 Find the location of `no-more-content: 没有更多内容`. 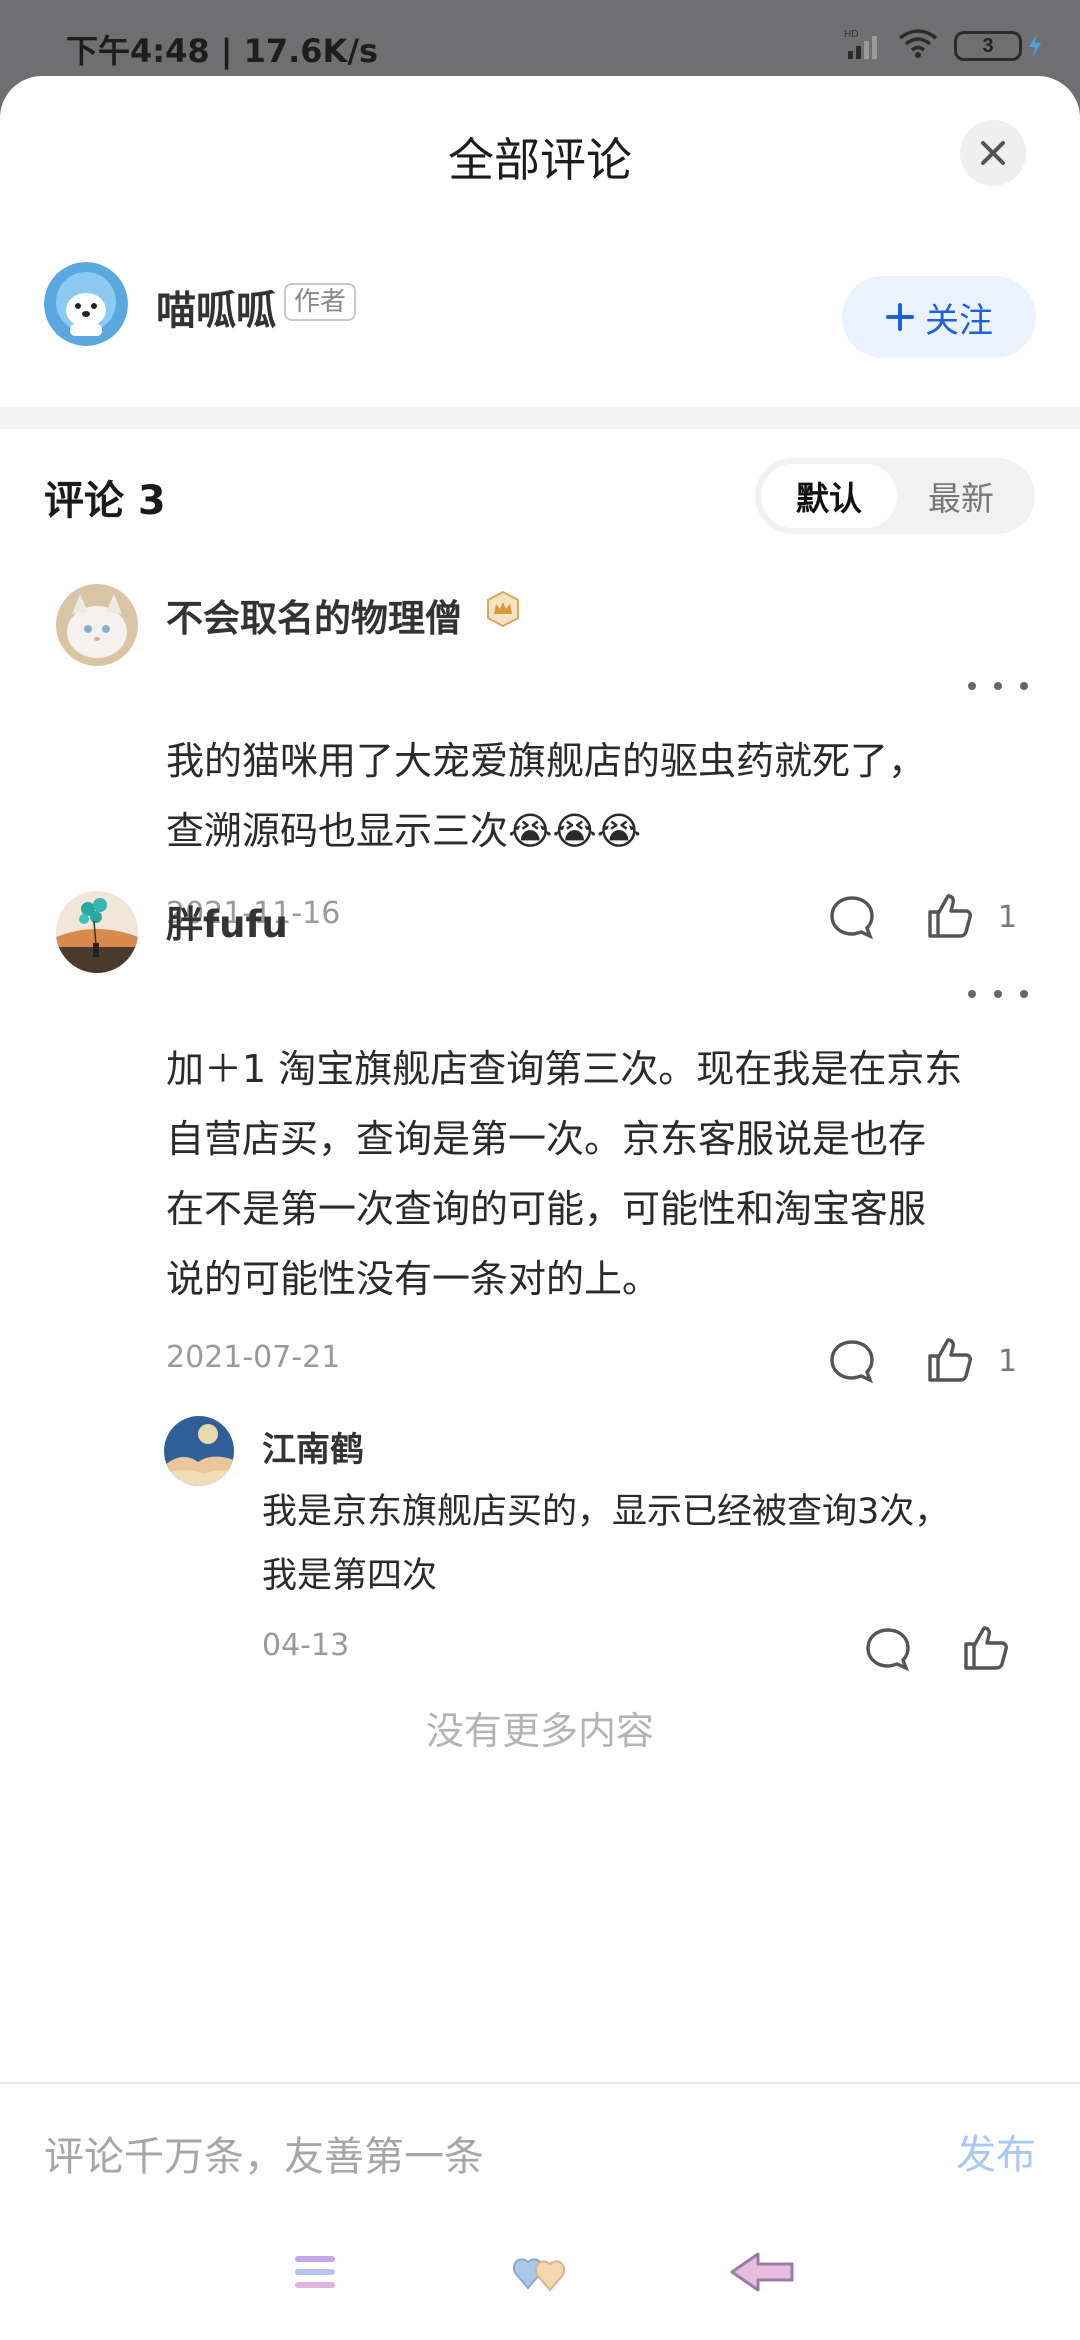

no-more-content: 没有更多内容 is located at coordinates (539, 1731).